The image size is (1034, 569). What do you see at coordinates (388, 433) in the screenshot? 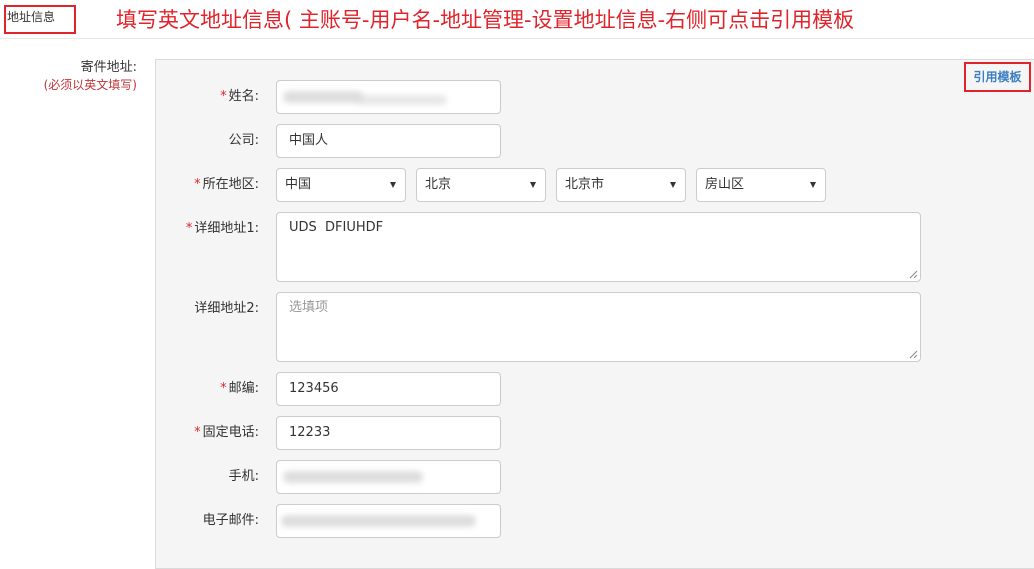
I see `phone-input: 12233` at bounding box center [388, 433].